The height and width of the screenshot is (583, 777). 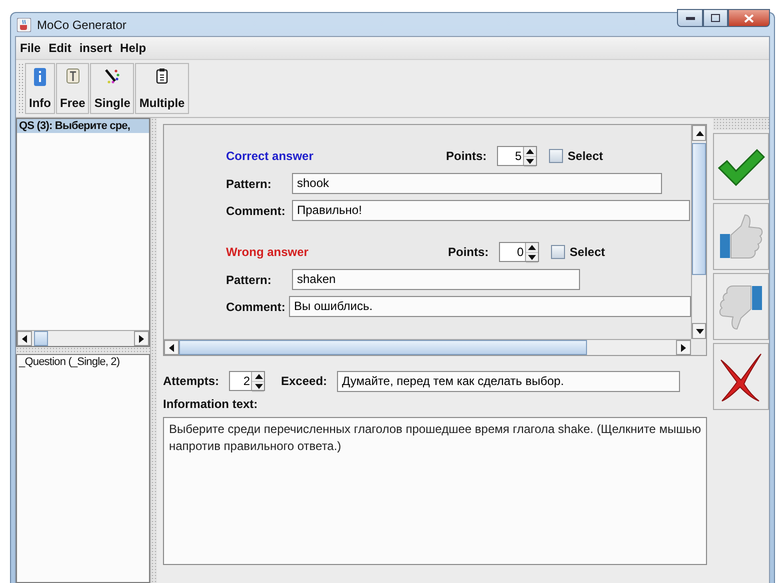 What do you see at coordinates (83, 362) in the screenshot?
I see `list-item: _Question (_Single, 2)` at bounding box center [83, 362].